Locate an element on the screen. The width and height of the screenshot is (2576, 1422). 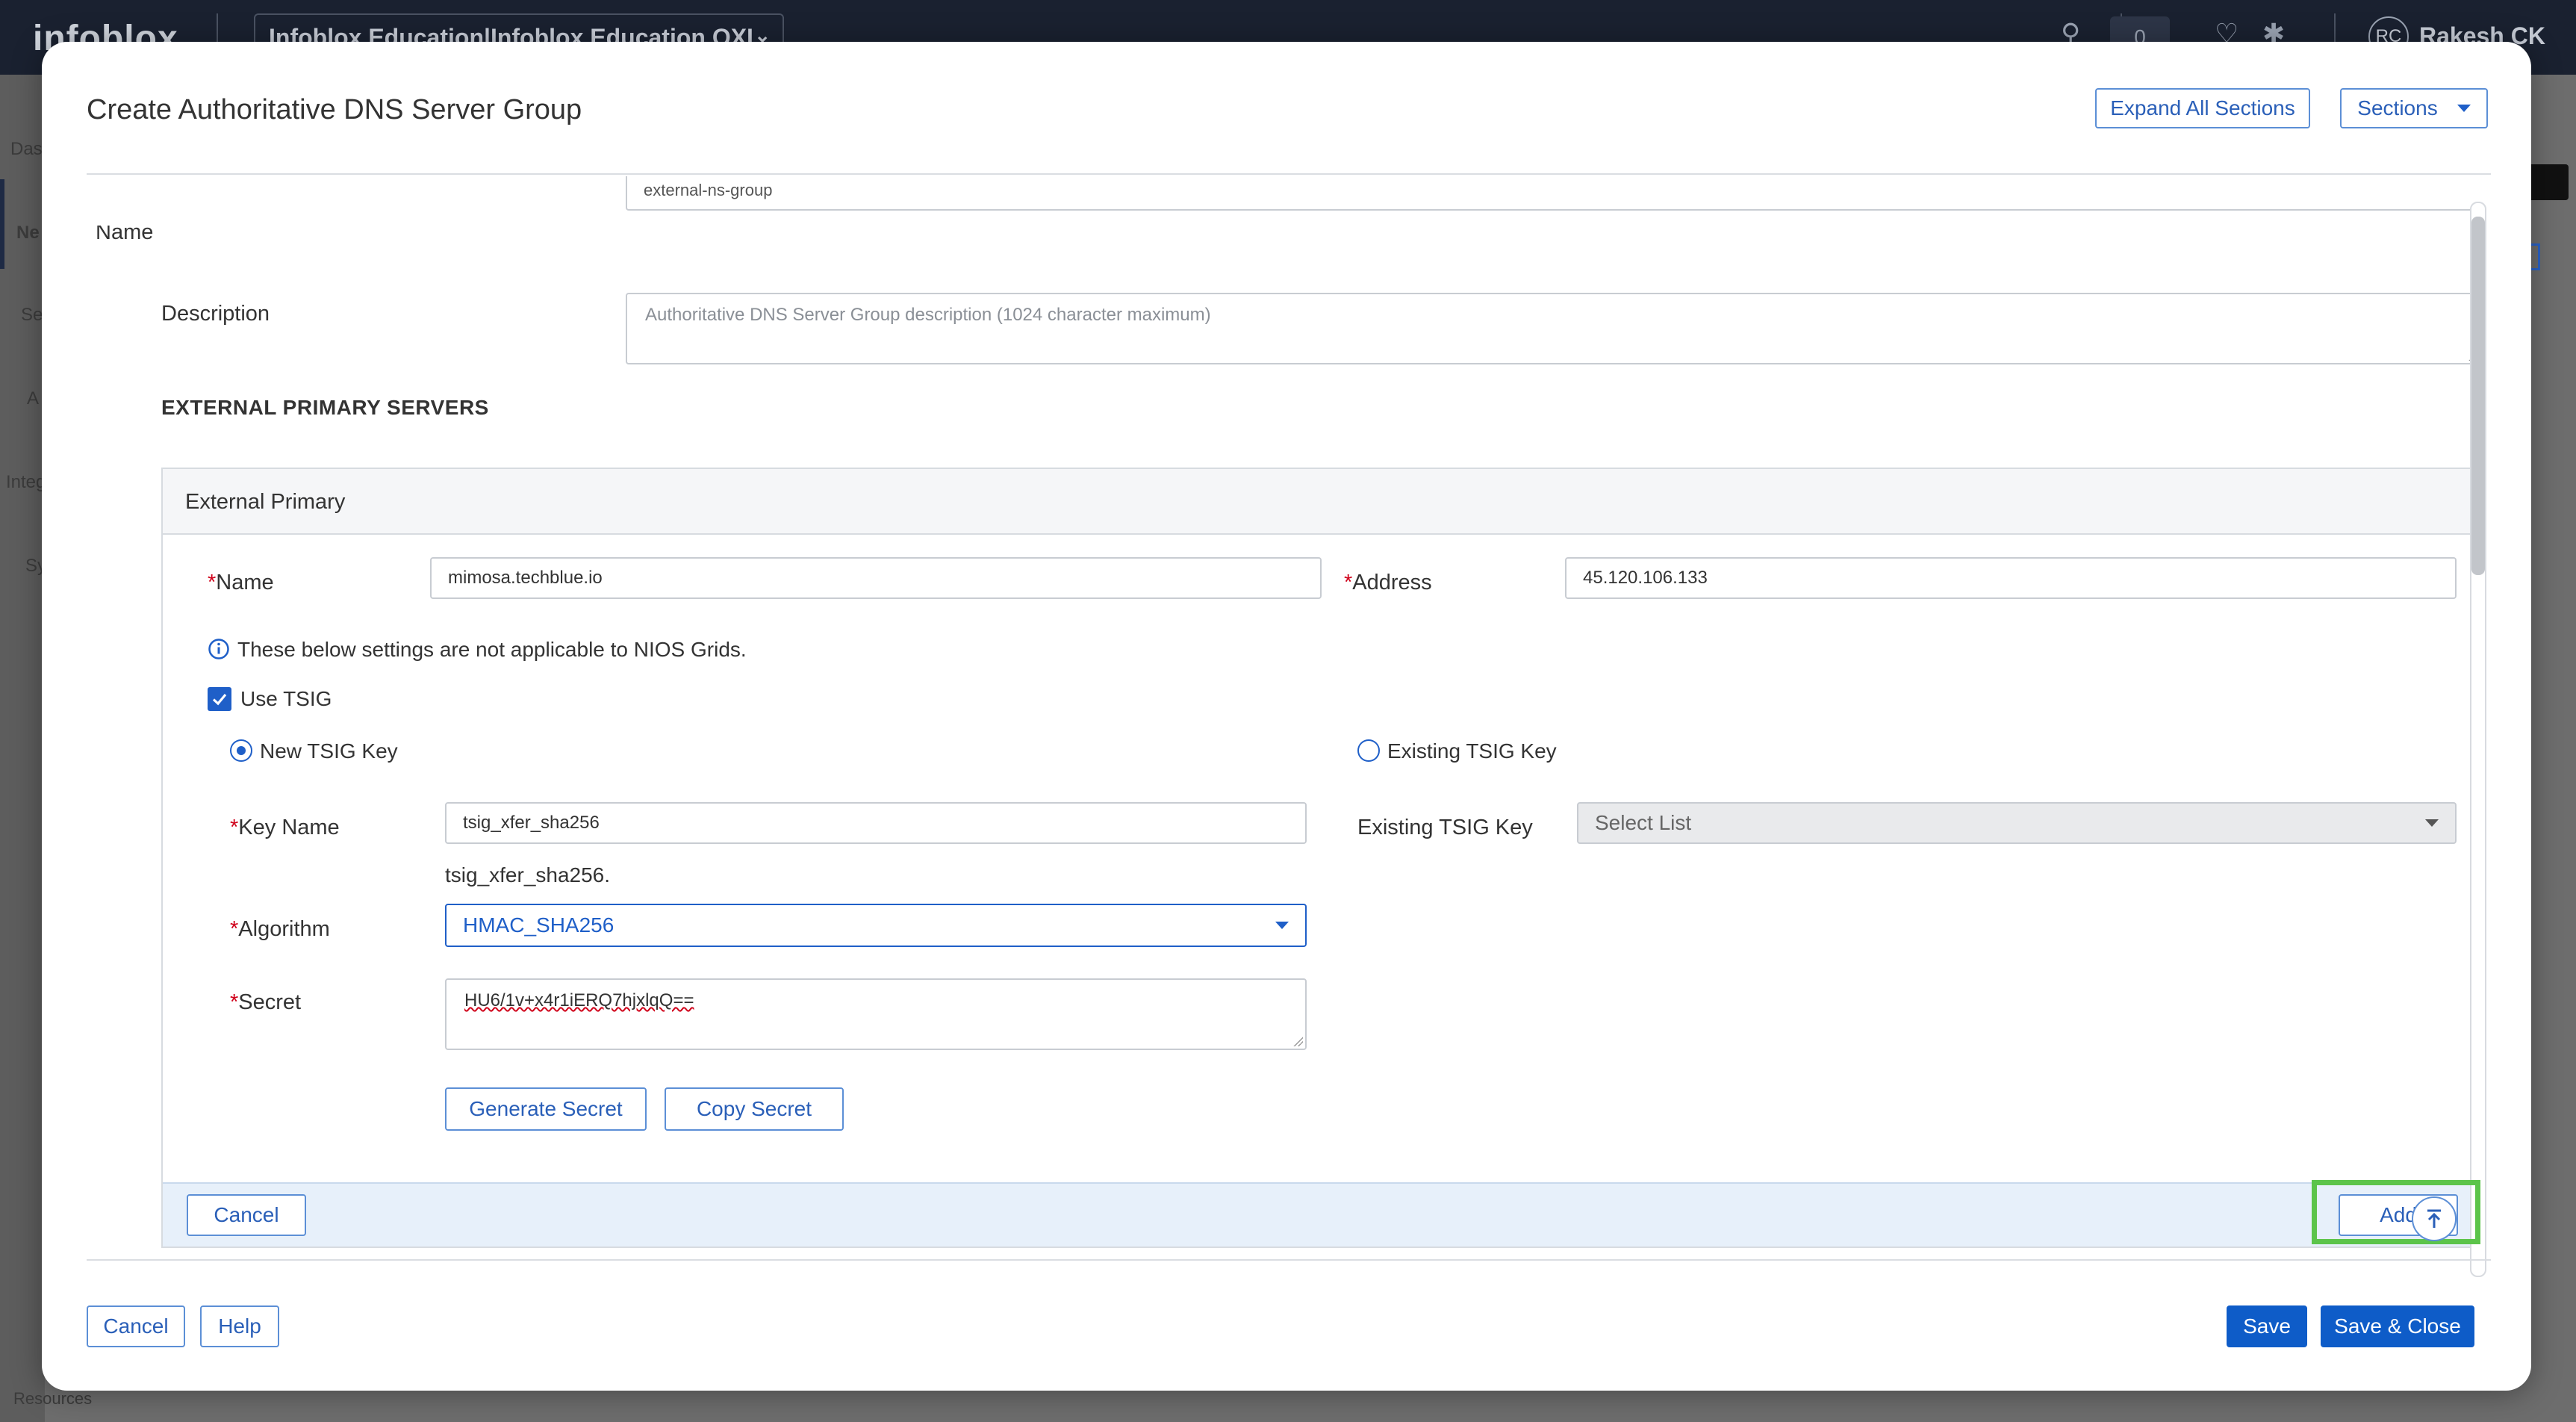
address-input: 45.120.106.133 is located at coordinates (2011, 578).